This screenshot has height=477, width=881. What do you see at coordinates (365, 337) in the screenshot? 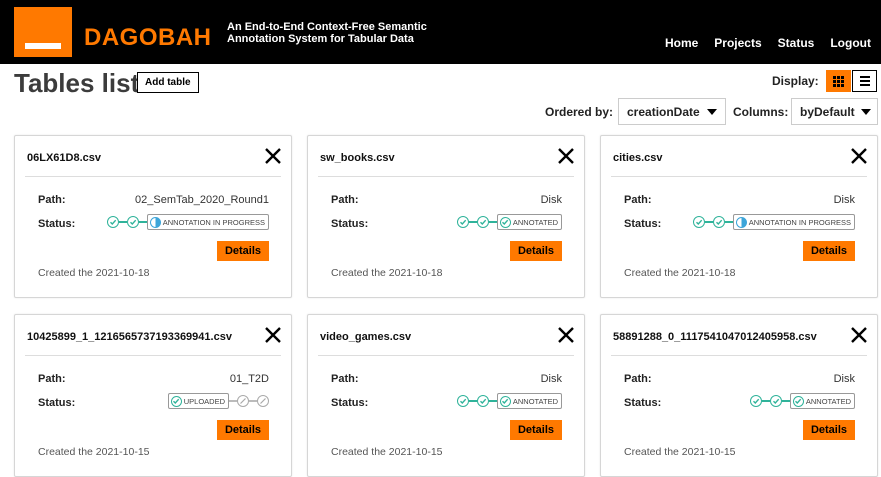
I see `table-name: video_games.csv` at bounding box center [365, 337].